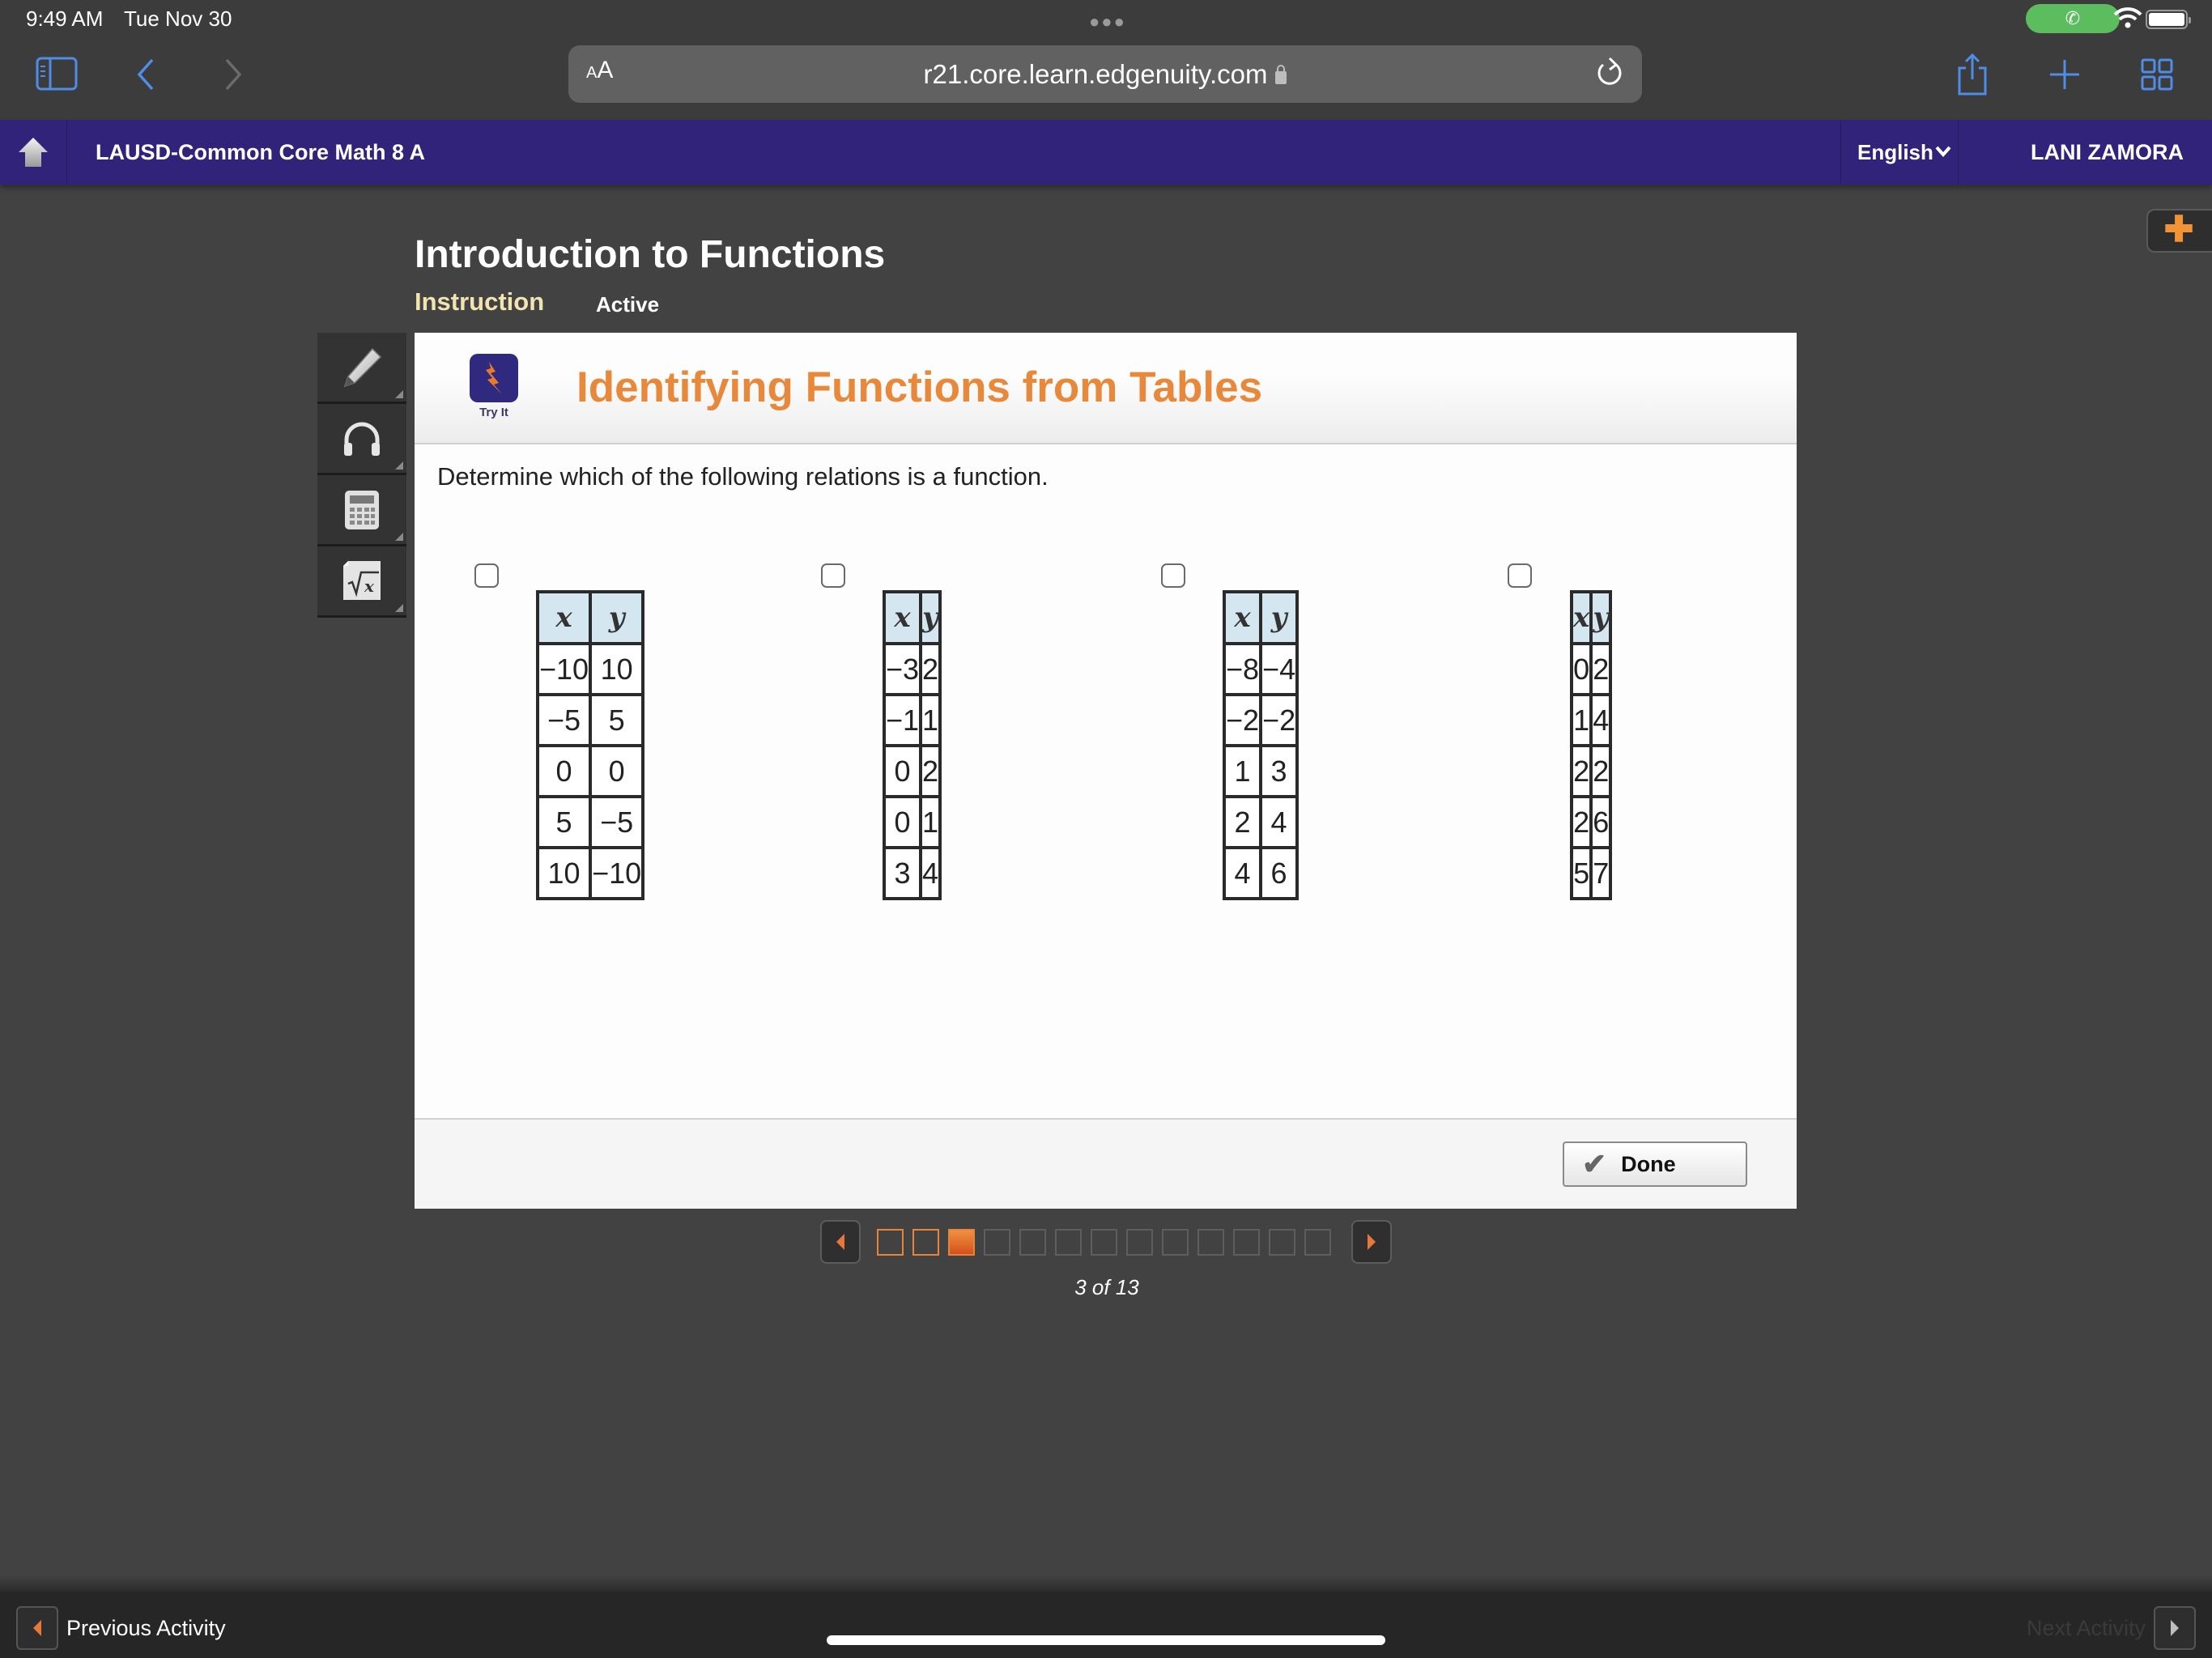 Image resolution: width=2212 pixels, height=1658 pixels. I want to click on formula-tool-button: x, so click(362, 582).